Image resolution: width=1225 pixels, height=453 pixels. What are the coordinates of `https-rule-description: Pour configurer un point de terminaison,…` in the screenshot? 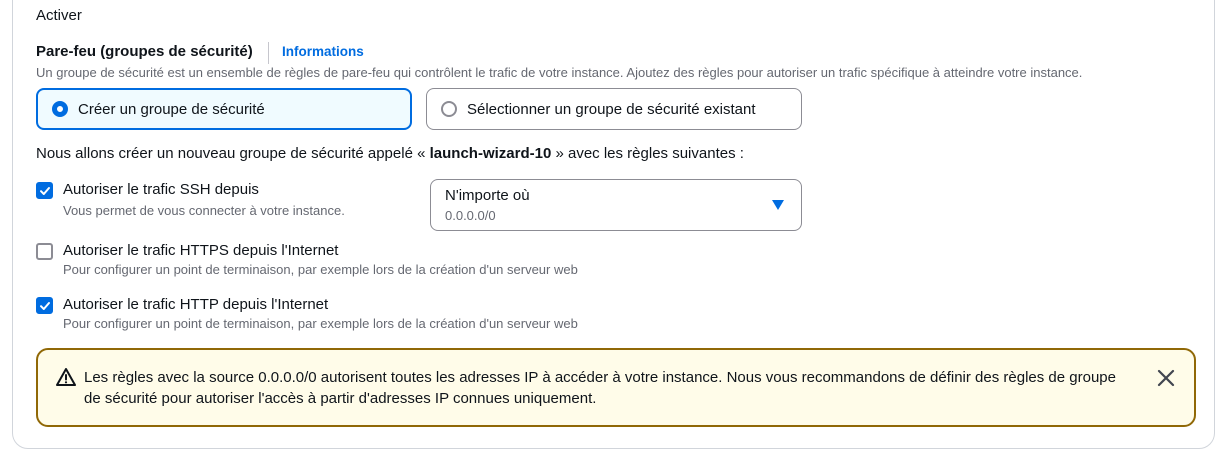 It's located at (320, 269).